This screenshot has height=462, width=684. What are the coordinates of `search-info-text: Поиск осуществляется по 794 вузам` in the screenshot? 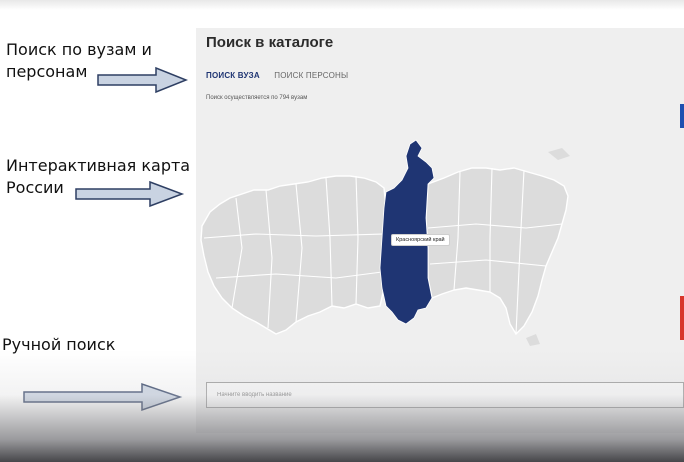 It's located at (257, 98).